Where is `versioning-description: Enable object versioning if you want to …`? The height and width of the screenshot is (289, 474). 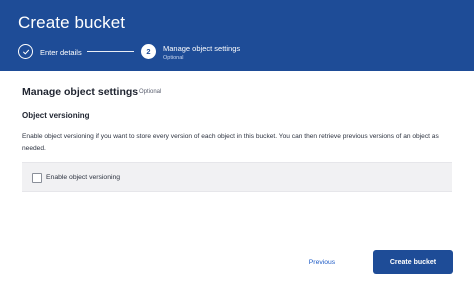 versioning-description: Enable object versioning if you want to … is located at coordinates (230, 142).